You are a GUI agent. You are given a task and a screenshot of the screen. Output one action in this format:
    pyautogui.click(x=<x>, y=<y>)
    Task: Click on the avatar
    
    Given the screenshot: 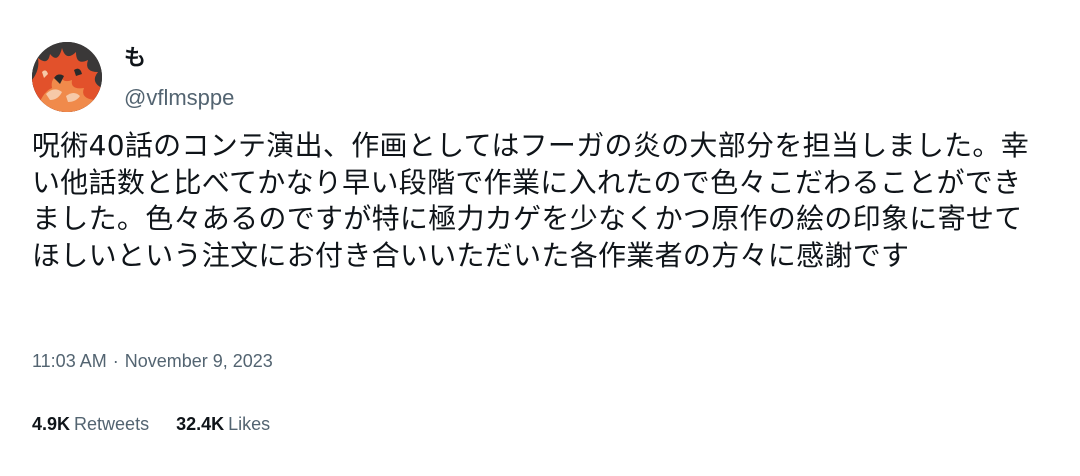 What is the action you would take?
    pyautogui.click(x=67, y=77)
    